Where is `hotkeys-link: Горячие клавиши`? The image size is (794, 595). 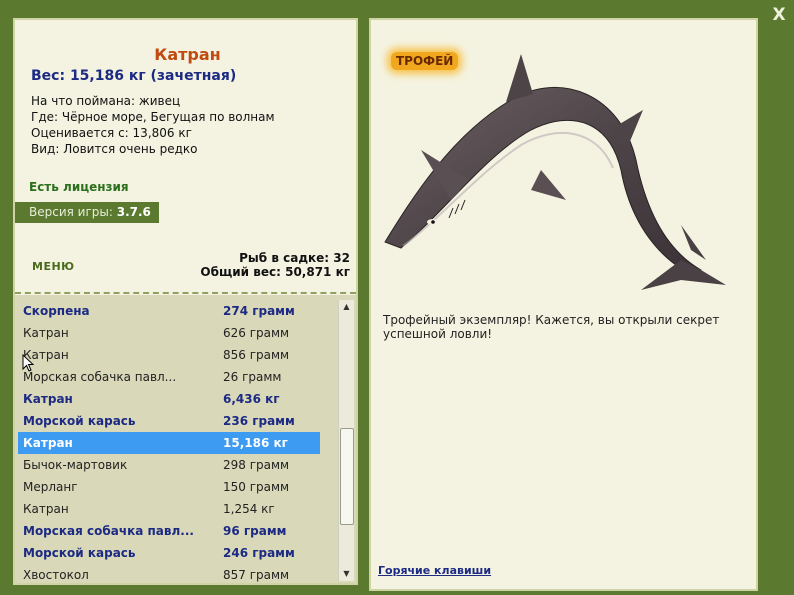 hotkeys-link: Горячие клавиши is located at coordinates (434, 570).